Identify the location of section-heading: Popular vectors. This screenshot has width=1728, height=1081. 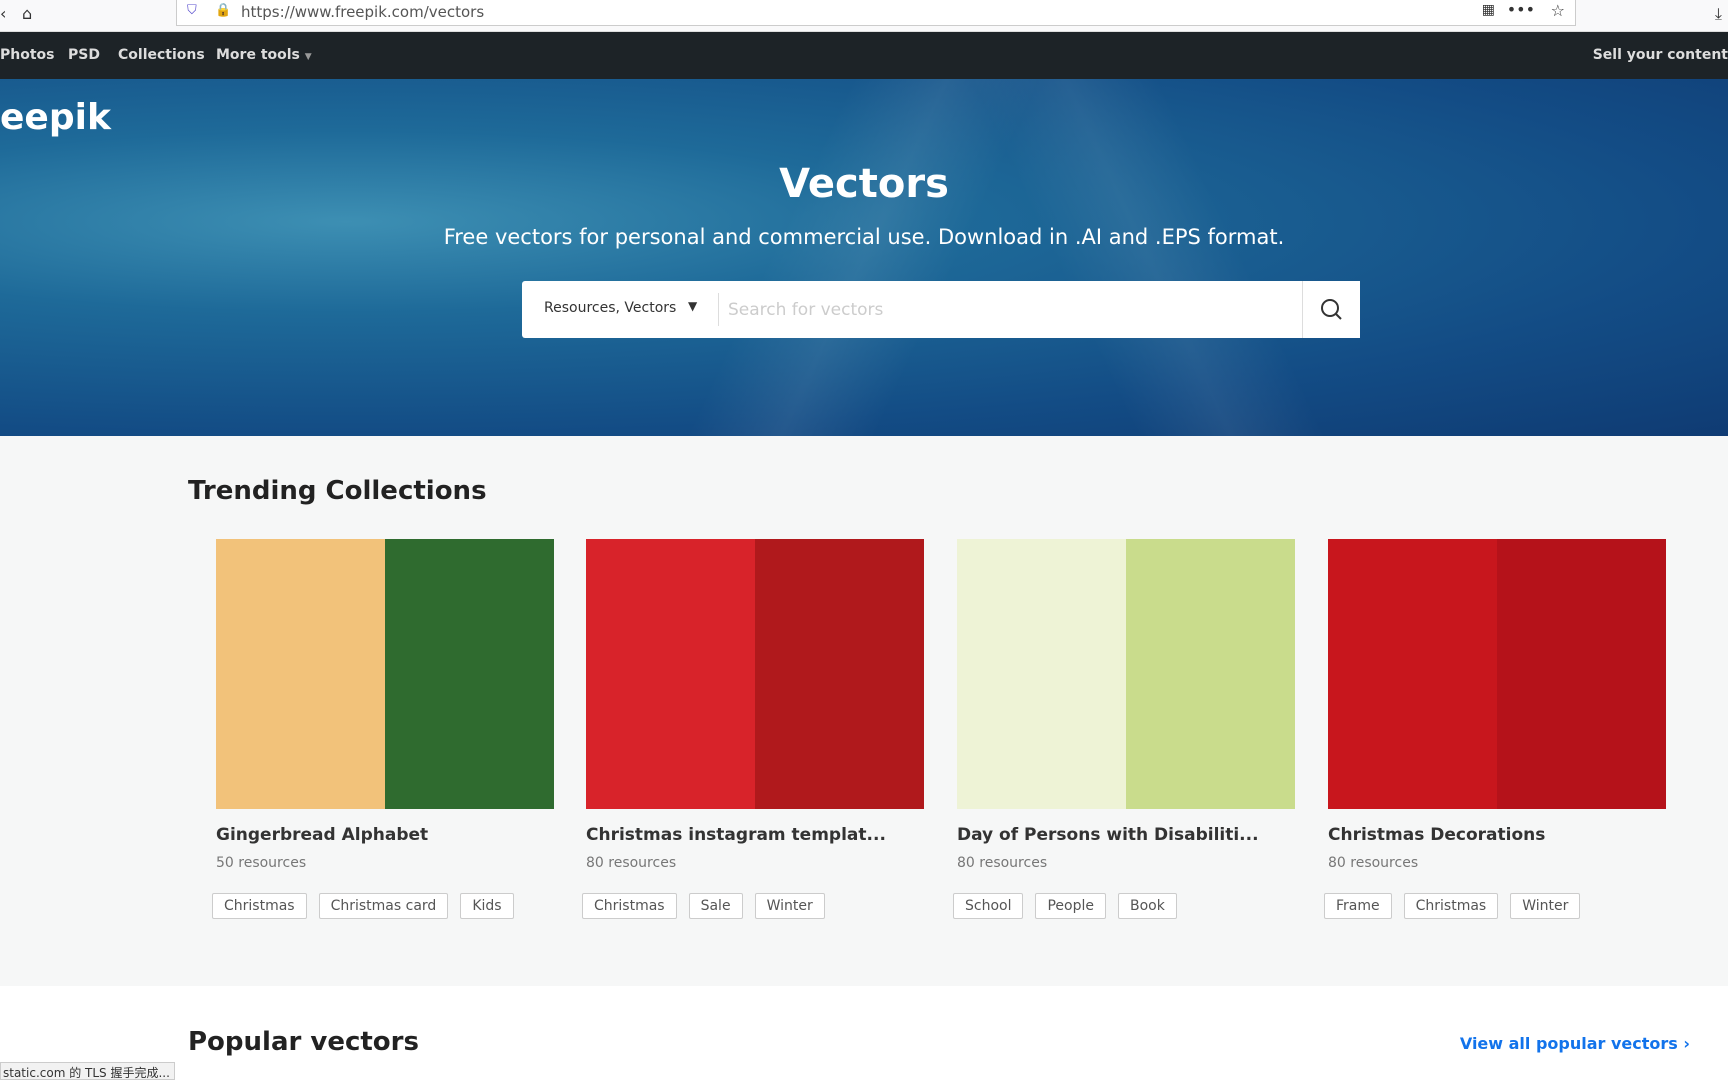
(303, 1042).